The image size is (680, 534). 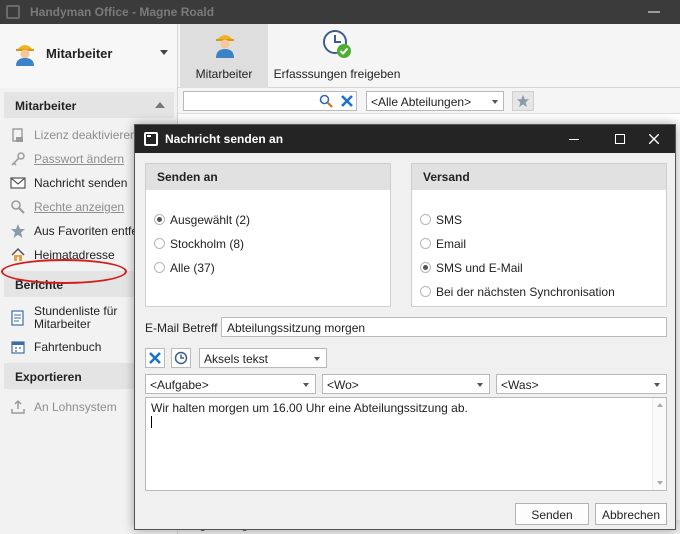 What do you see at coordinates (18, 159) in the screenshot?
I see `key-icon` at bounding box center [18, 159].